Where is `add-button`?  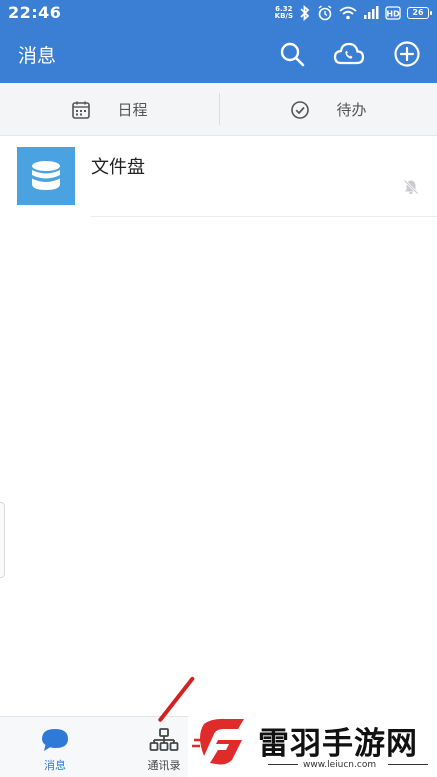
add-button is located at coordinates (407, 54).